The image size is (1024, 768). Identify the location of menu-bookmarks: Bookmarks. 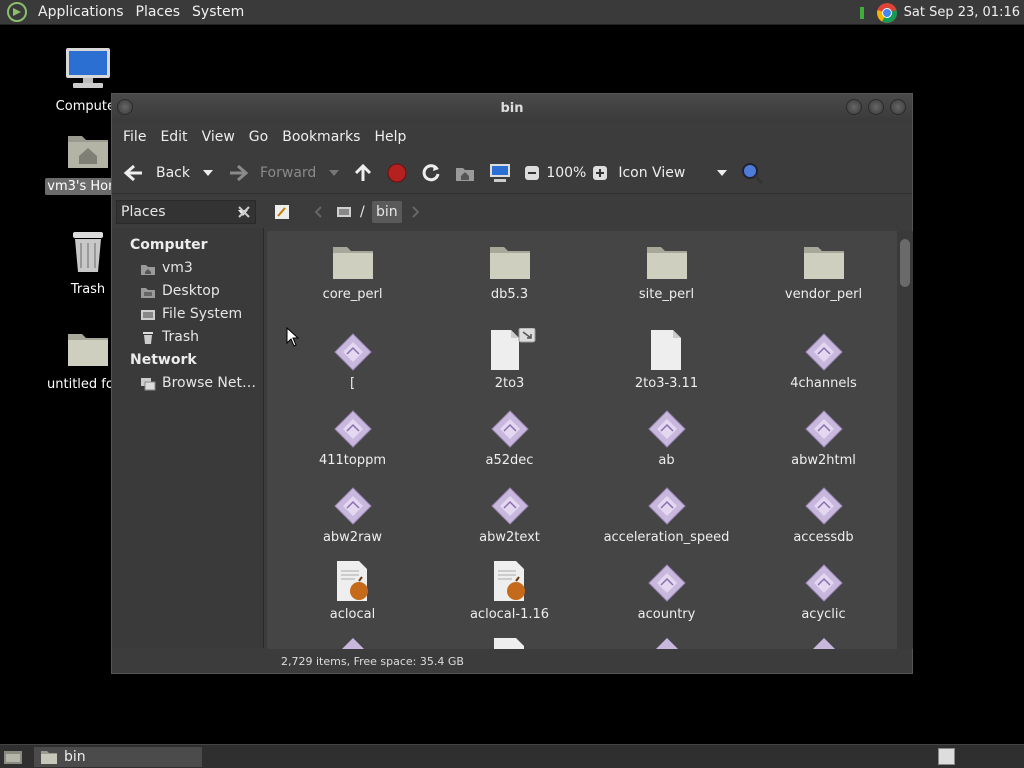
(321, 137).